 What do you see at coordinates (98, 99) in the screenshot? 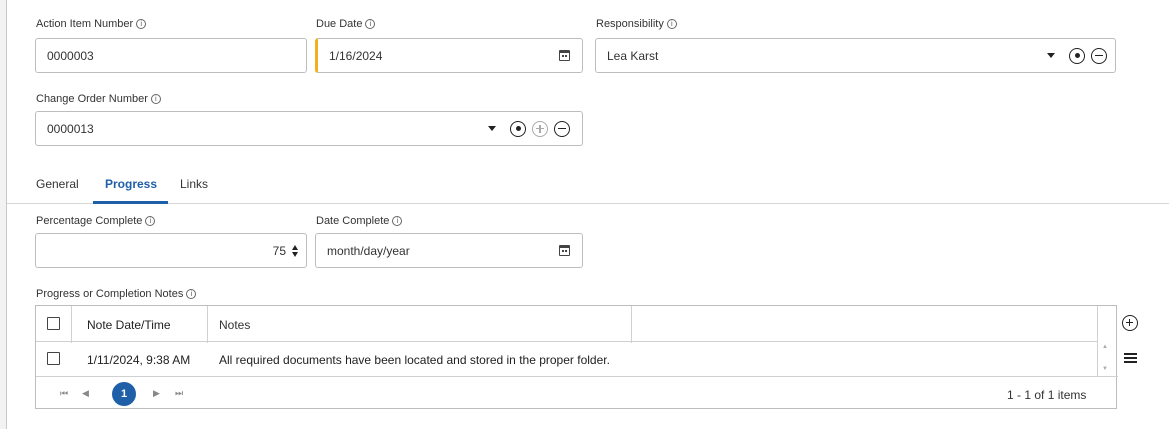
I see `change-order-number-label: Change Order Number i` at bounding box center [98, 99].